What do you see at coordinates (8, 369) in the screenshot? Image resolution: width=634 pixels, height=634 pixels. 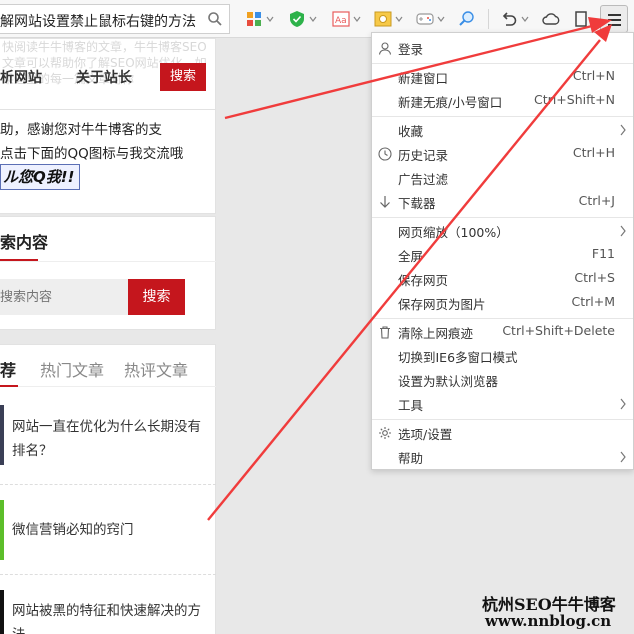 I see `tab-recommended: 荐` at bounding box center [8, 369].